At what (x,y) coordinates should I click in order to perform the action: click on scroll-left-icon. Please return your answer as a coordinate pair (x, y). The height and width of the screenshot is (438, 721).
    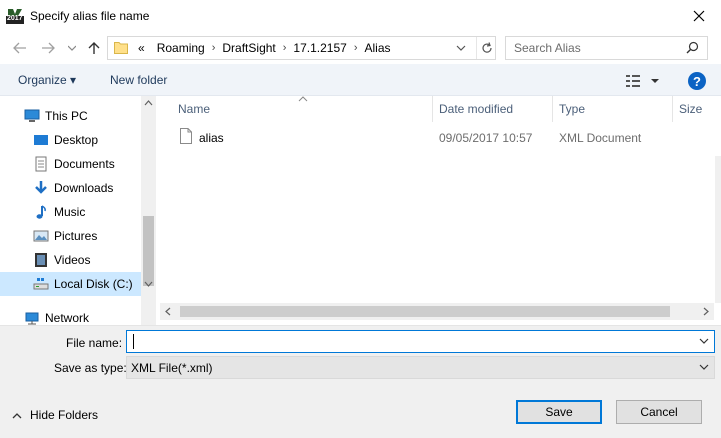
    Looking at the image, I should click on (168, 311).